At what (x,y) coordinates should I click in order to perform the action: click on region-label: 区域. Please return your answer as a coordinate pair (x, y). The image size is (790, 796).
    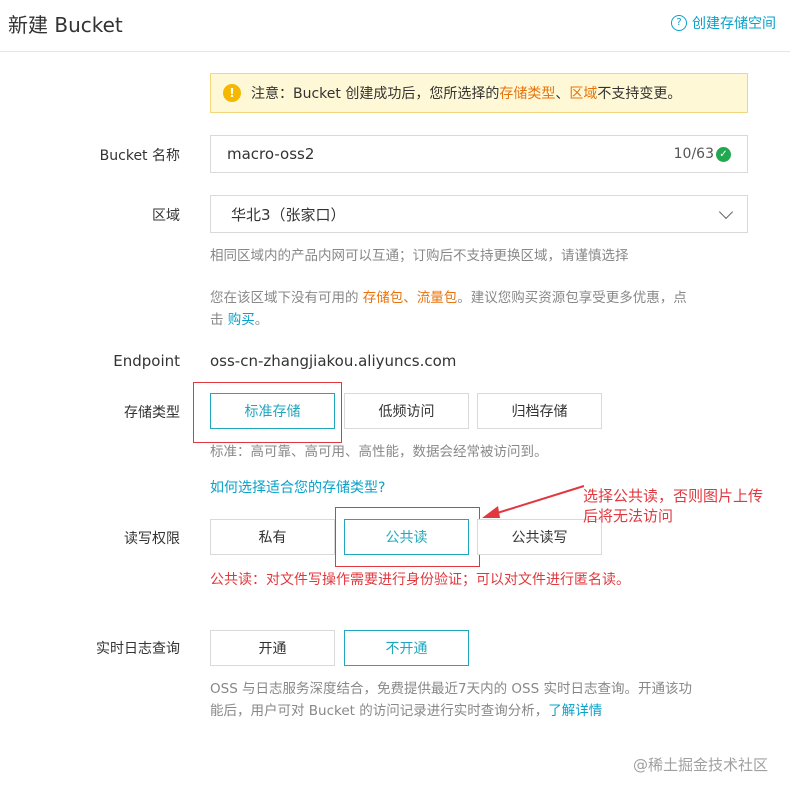
    Looking at the image, I should click on (166, 216).